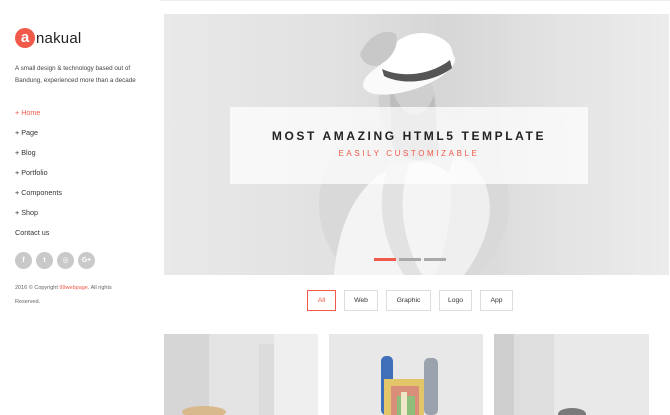 This screenshot has height=415, width=670. Describe the element at coordinates (38, 118) in the screenshot. I see `nav-item-home: + Home` at that location.